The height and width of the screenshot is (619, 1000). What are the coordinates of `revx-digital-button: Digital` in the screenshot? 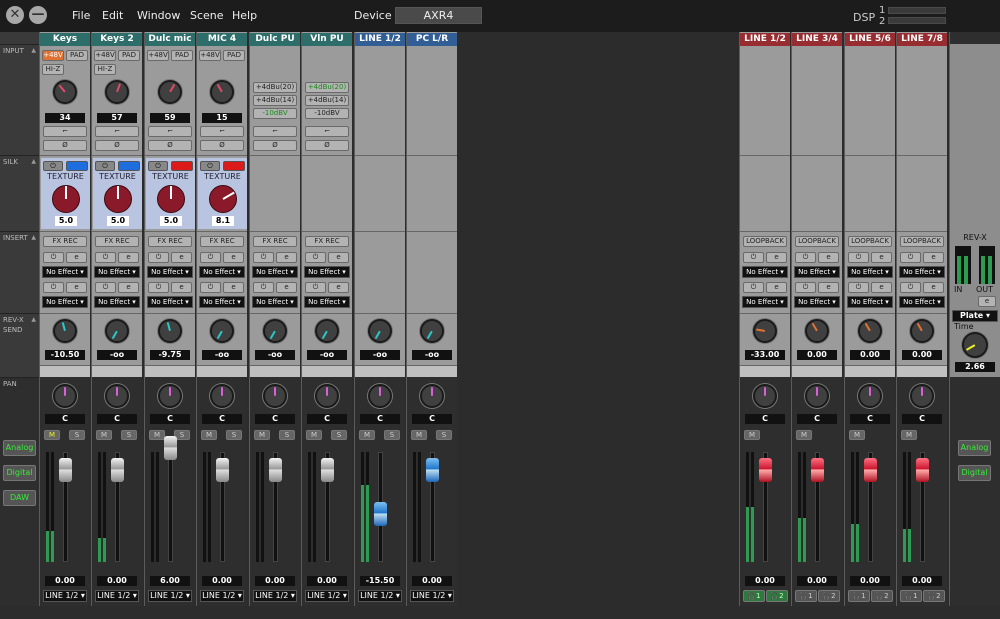 It's located at (974, 473).